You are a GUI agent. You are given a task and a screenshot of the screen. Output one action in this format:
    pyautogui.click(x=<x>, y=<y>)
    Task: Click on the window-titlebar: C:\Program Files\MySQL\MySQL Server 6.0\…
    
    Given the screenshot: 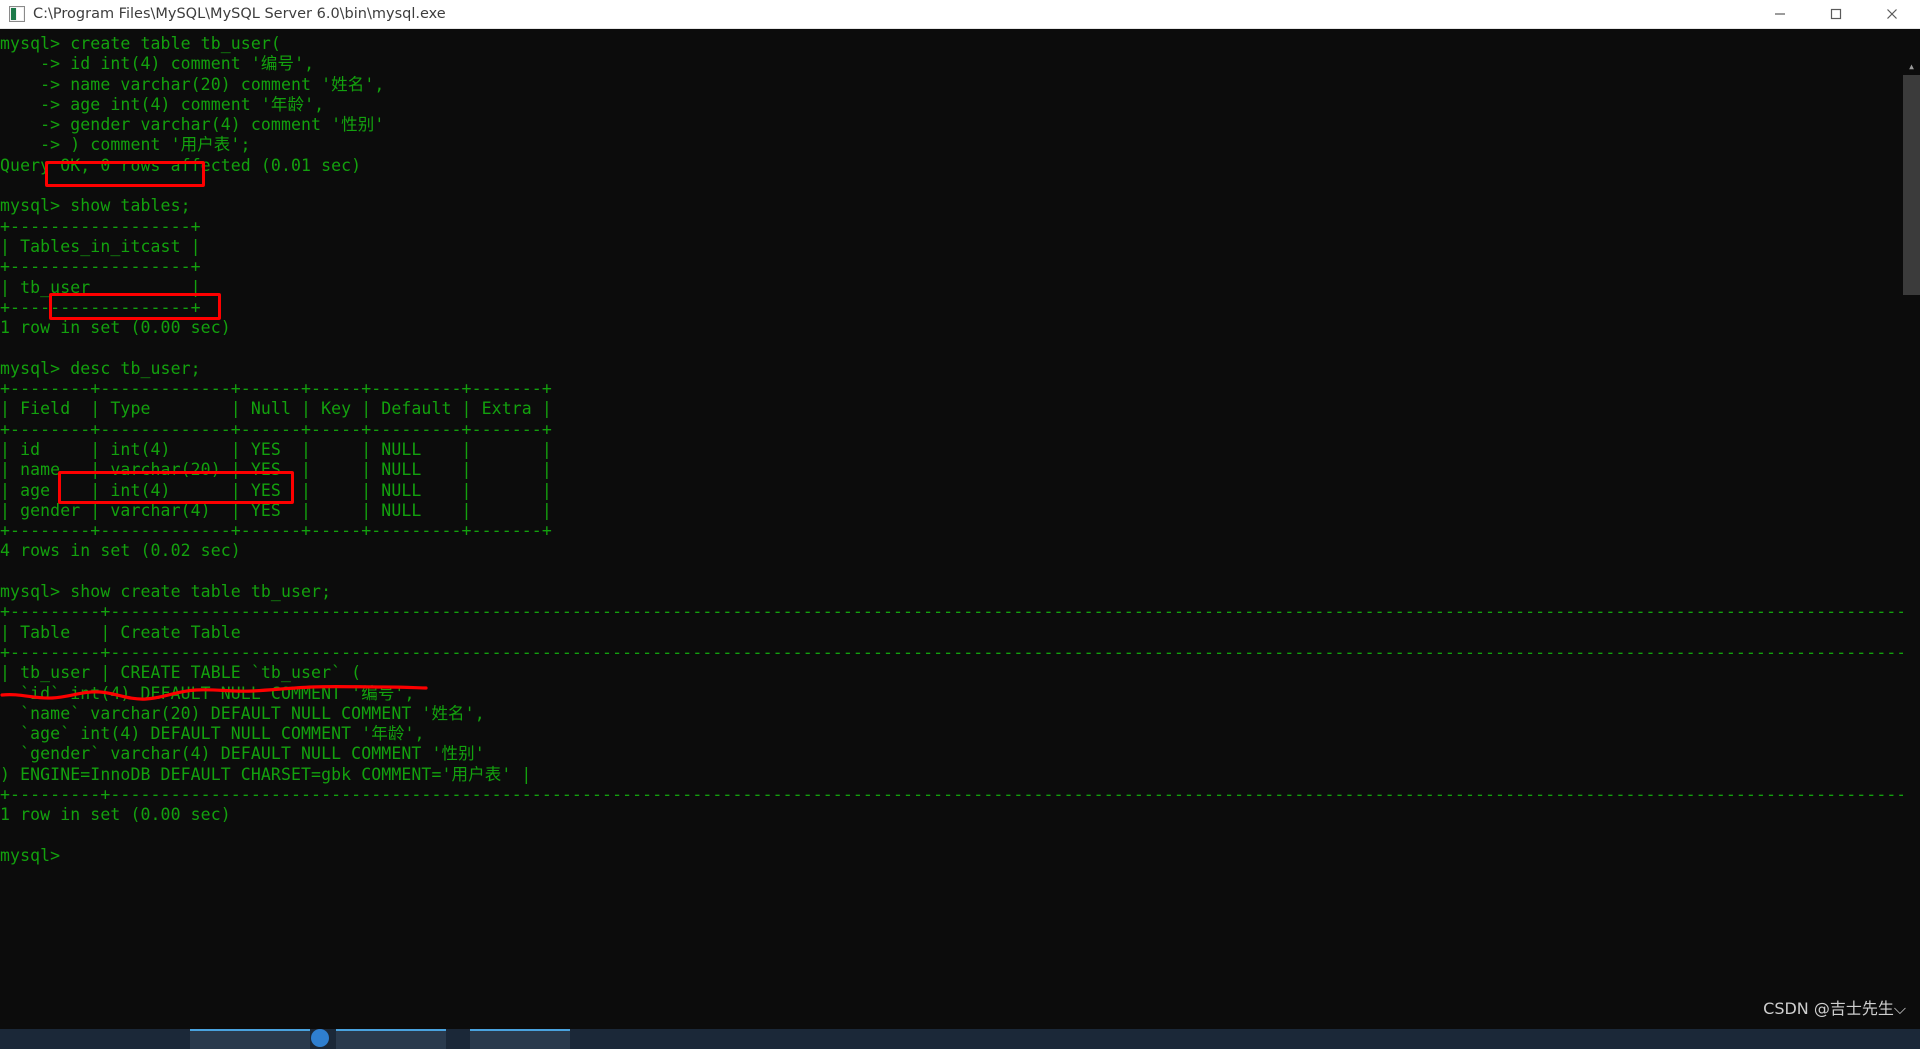 What is the action you would take?
    pyautogui.click(x=960, y=14)
    